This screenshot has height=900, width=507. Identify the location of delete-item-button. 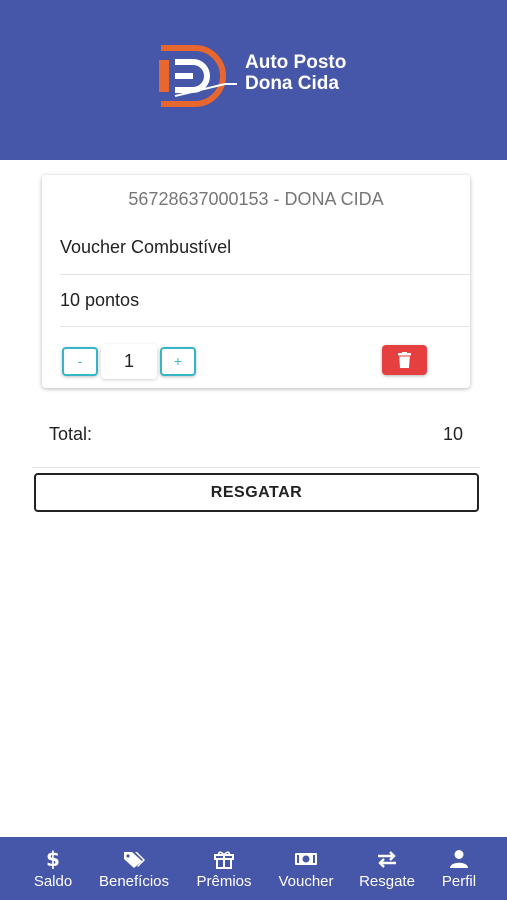
(404, 360).